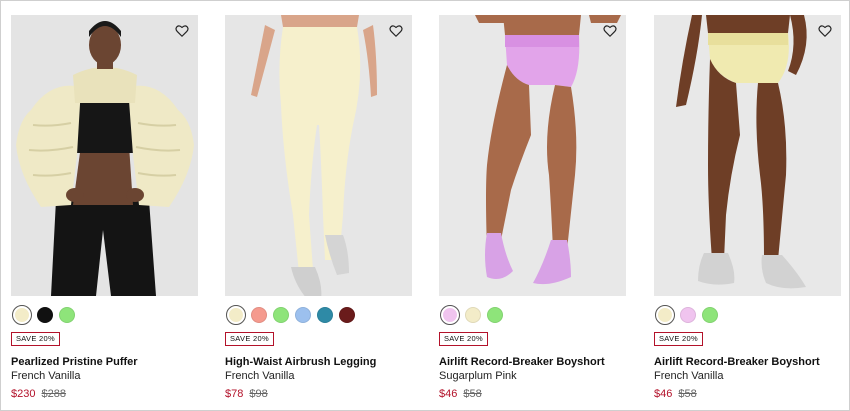 The width and height of the screenshot is (850, 411). I want to click on product-name: Pearlized Pristine Puffer, so click(104, 362).